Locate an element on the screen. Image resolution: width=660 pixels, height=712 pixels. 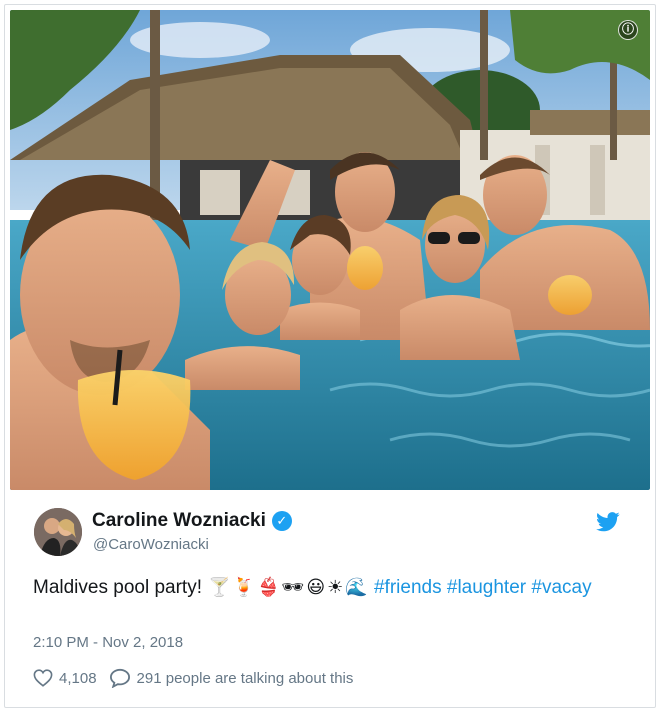
wave-icon: 🌊 is located at coordinates (356, 587).